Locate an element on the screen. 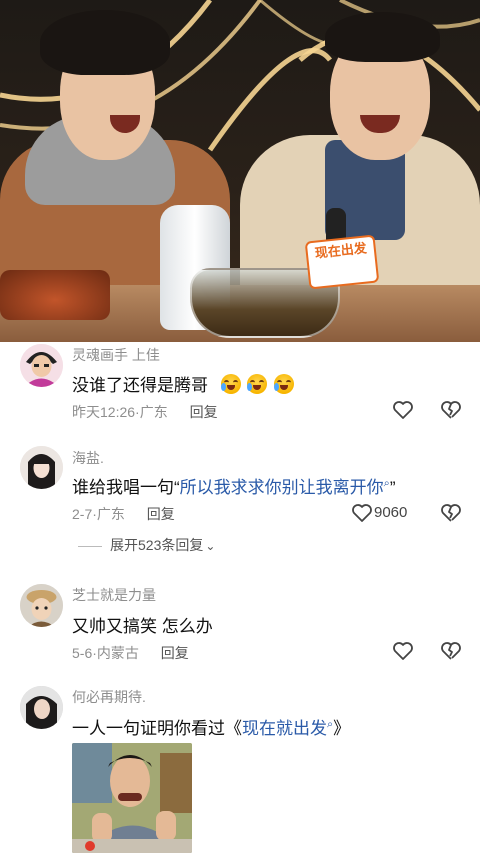 The image size is (480, 853). comment-date: 2-7 is located at coordinates (82, 514).